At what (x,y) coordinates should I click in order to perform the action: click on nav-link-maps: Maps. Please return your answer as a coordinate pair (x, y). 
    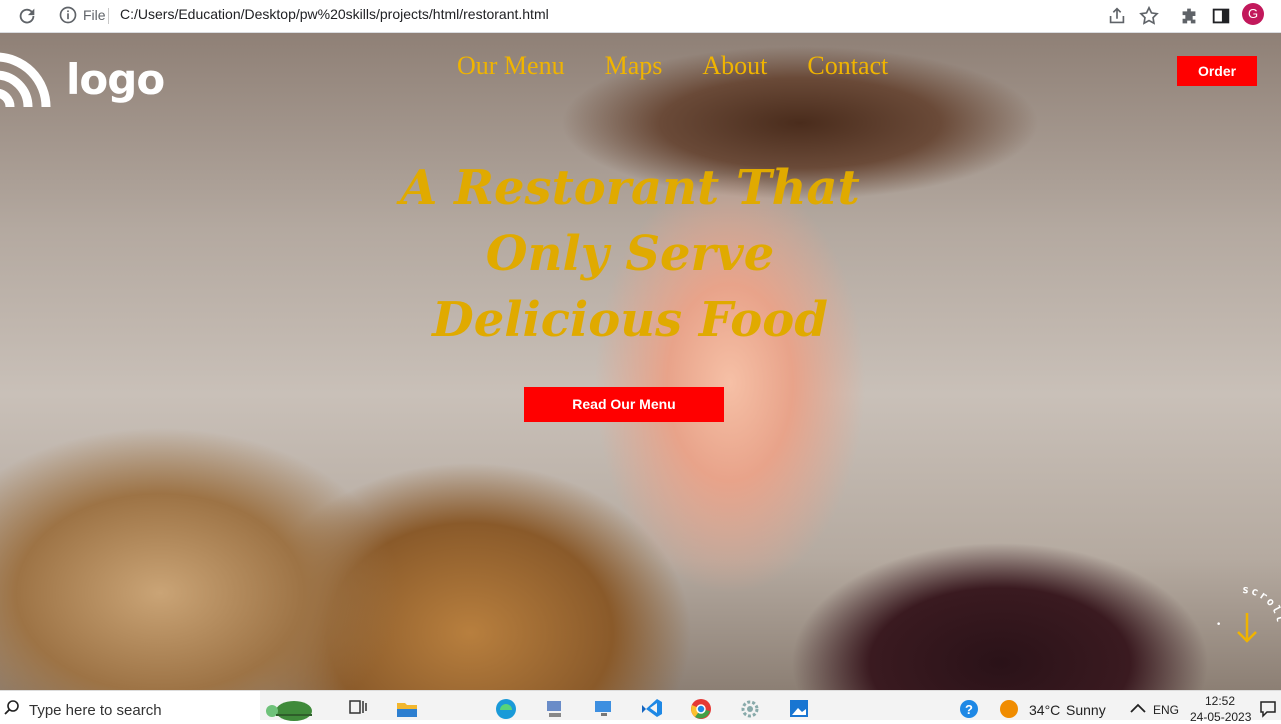
    Looking at the image, I should click on (634, 66).